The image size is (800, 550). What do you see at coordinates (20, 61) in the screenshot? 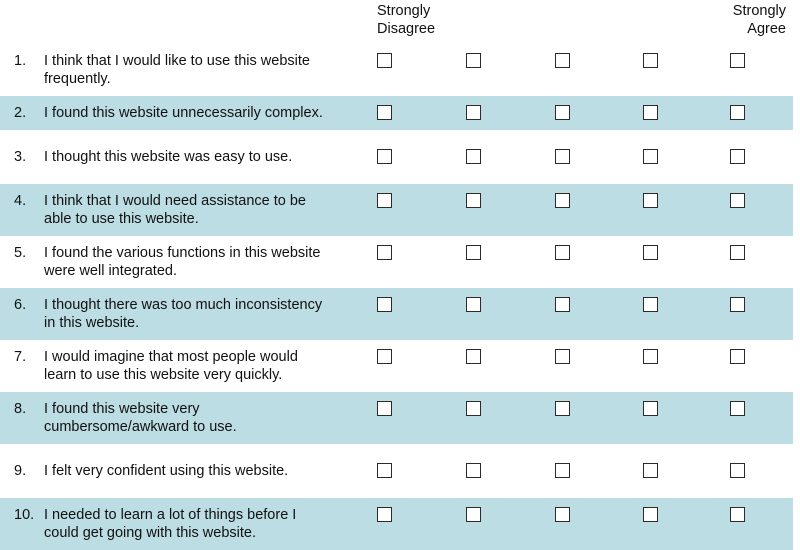
I see `item-number: 1.` at bounding box center [20, 61].